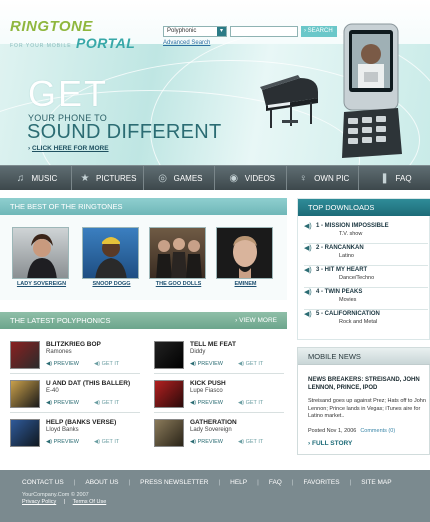 This screenshot has height=522, width=430. I want to click on footer-link-help: HELP, so click(238, 482).